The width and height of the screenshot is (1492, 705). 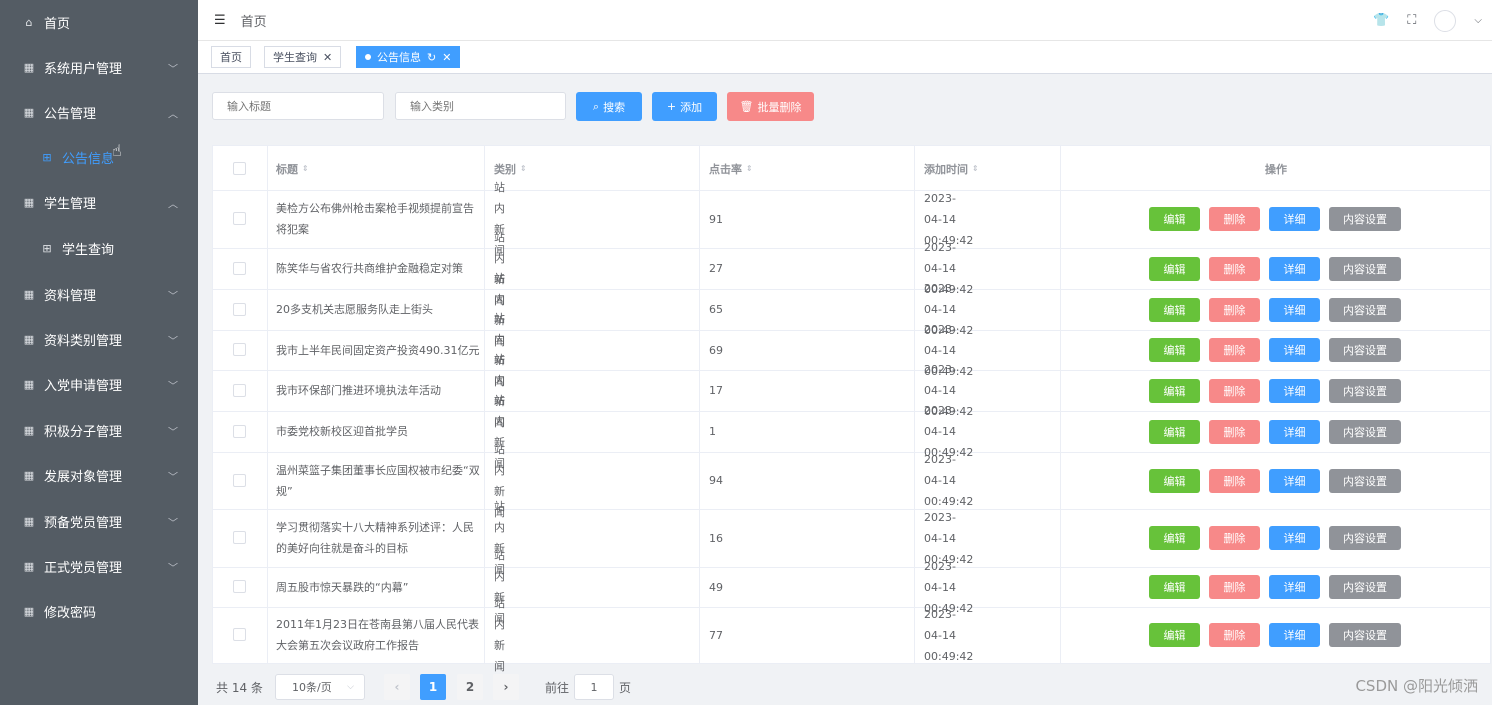 I want to click on breadcrumb: 首页, so click(x=254, y=20).